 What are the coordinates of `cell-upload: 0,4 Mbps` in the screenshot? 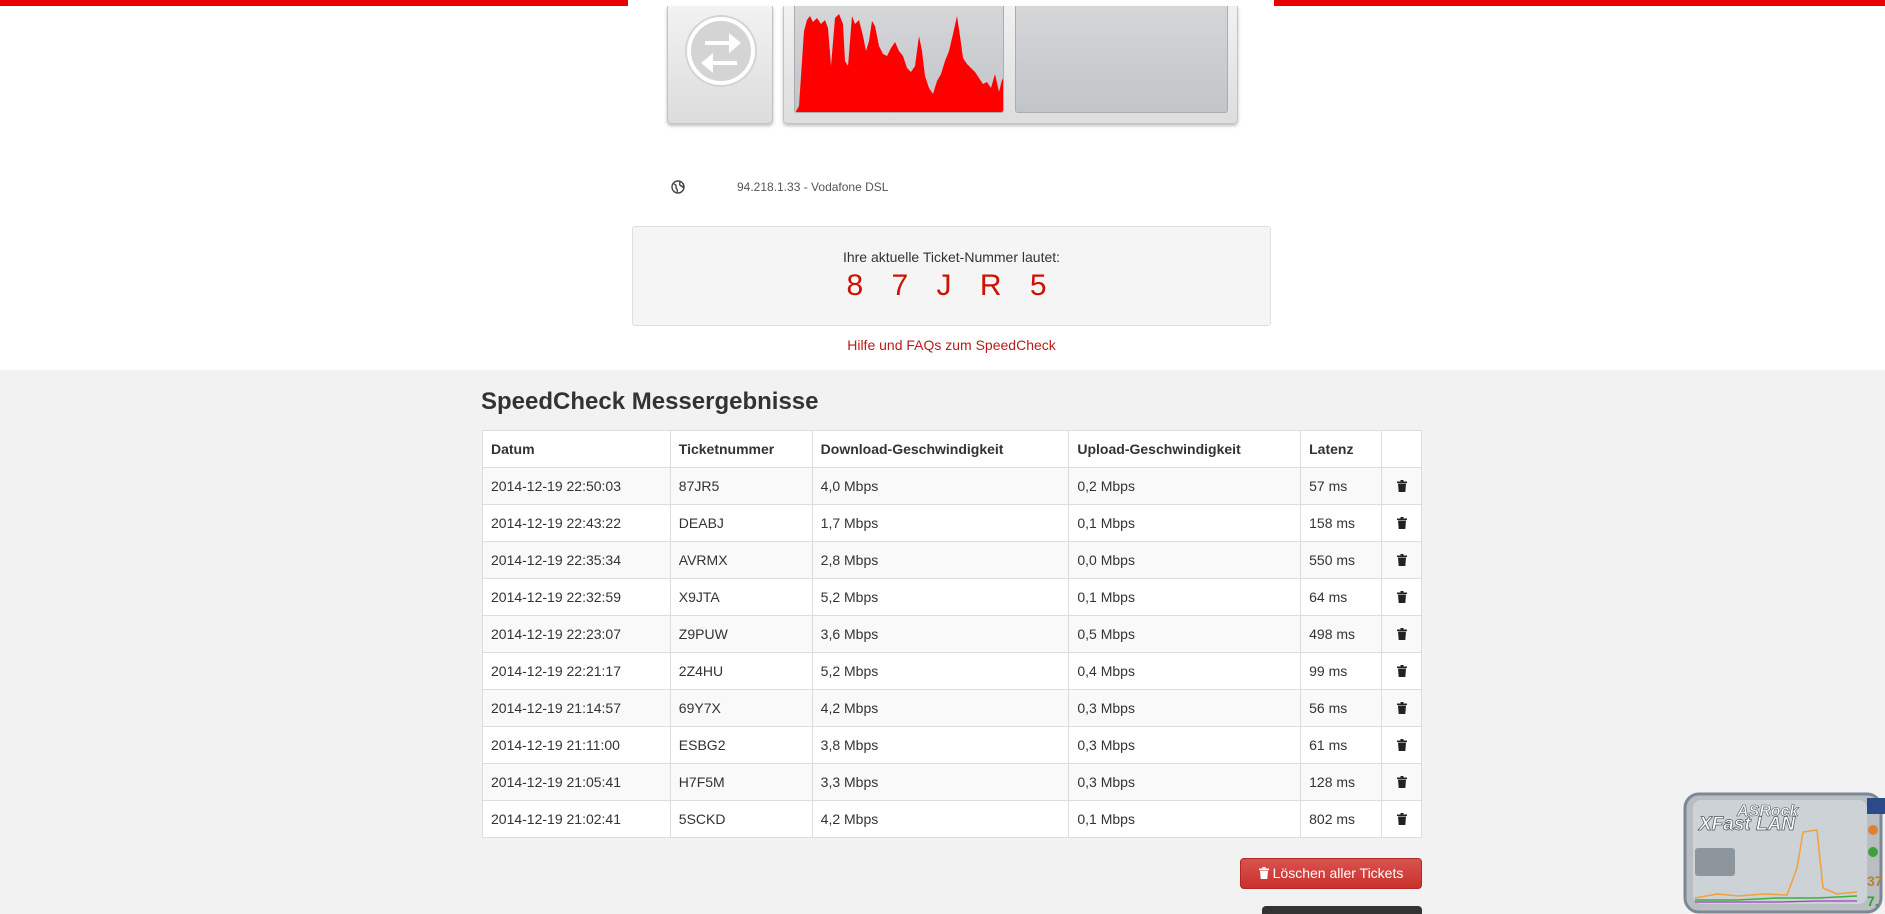 It's located at (1185, 671).